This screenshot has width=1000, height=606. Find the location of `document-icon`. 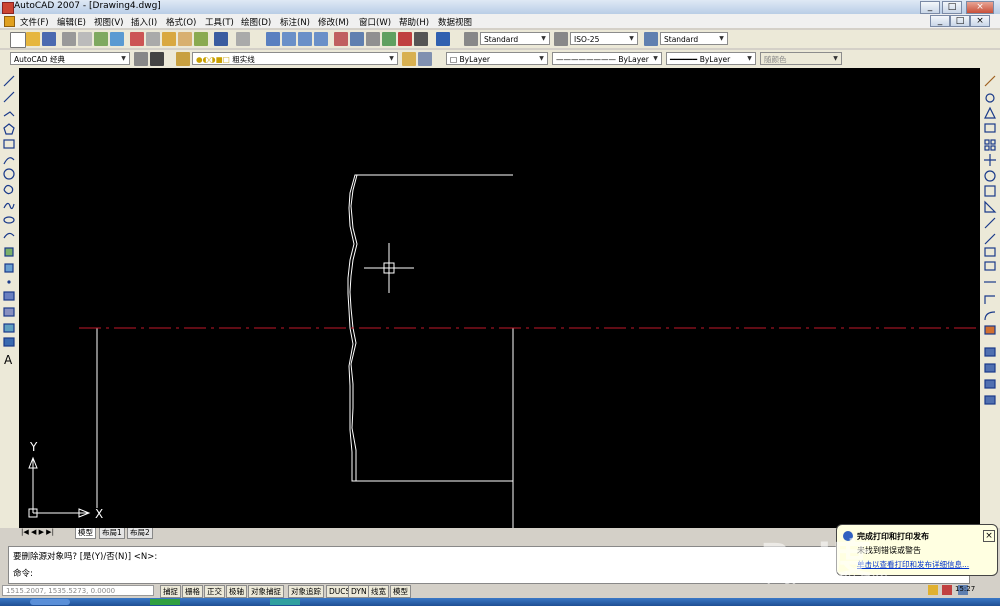

document-icon is located at coordinates (9, 21).